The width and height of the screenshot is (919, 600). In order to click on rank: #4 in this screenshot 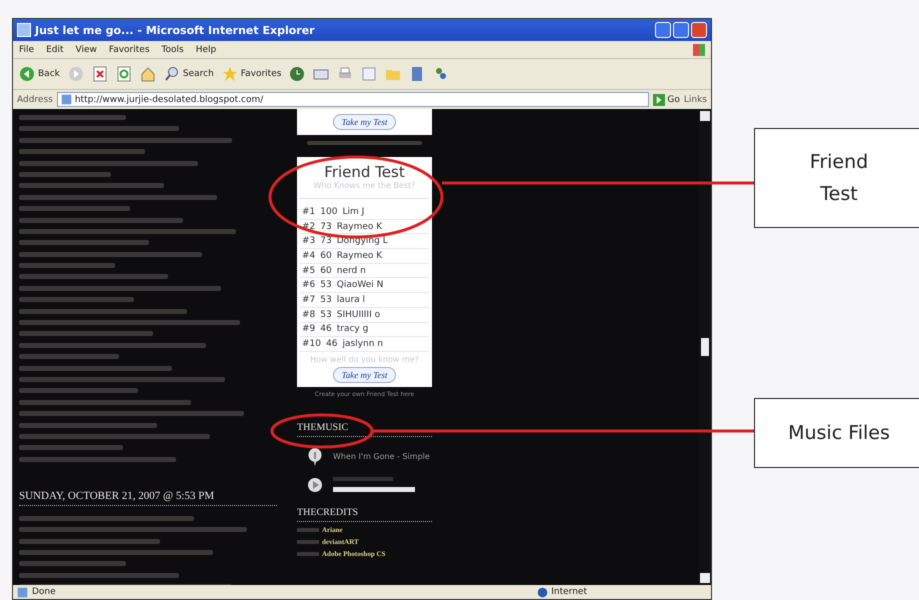, I will do `click(309, 255)`.